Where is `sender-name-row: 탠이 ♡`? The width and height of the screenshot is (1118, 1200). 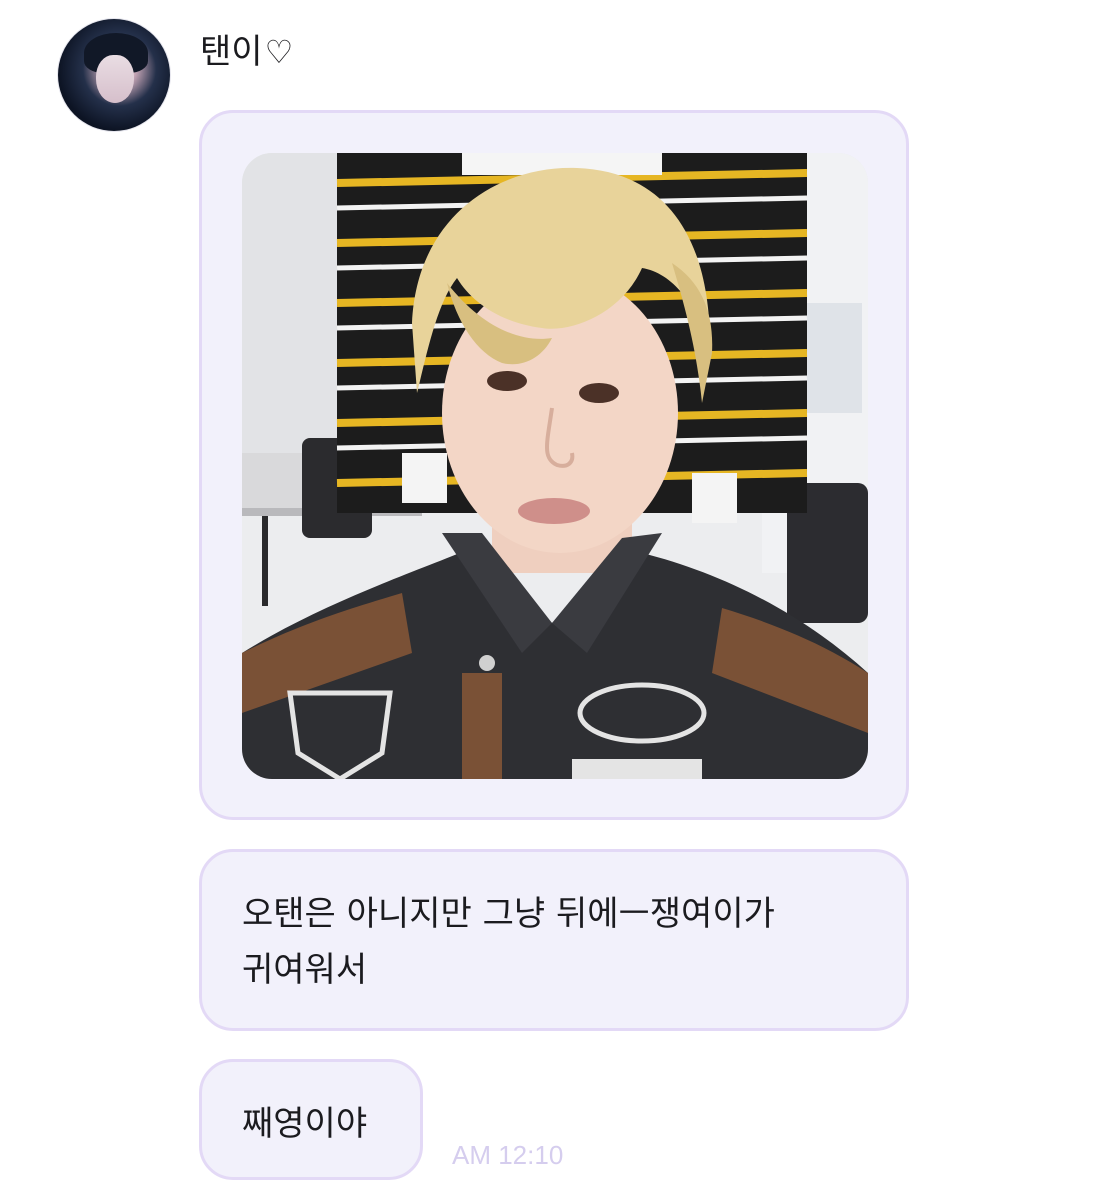
sender-name-row: 탠이 ♡ is located at coordinates (246, 52).